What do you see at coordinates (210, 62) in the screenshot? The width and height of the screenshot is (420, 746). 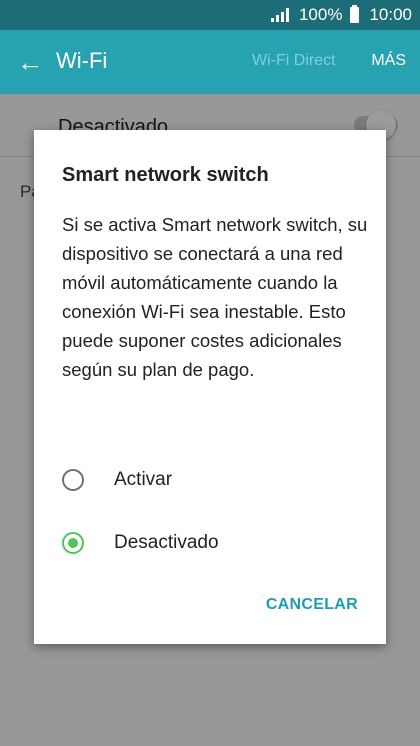 I see `app-bar: ← Wi-Fi Wi-Fi Direct MÁS` at bounding box center [210, 62].